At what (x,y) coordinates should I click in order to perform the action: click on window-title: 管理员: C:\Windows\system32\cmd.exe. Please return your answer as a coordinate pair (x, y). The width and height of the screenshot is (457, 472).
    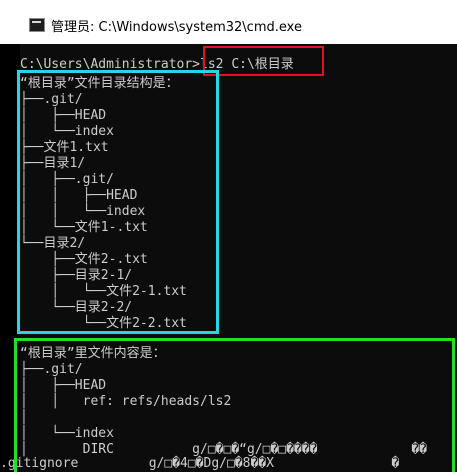
    Looking at the image, I should click on (176, 27).